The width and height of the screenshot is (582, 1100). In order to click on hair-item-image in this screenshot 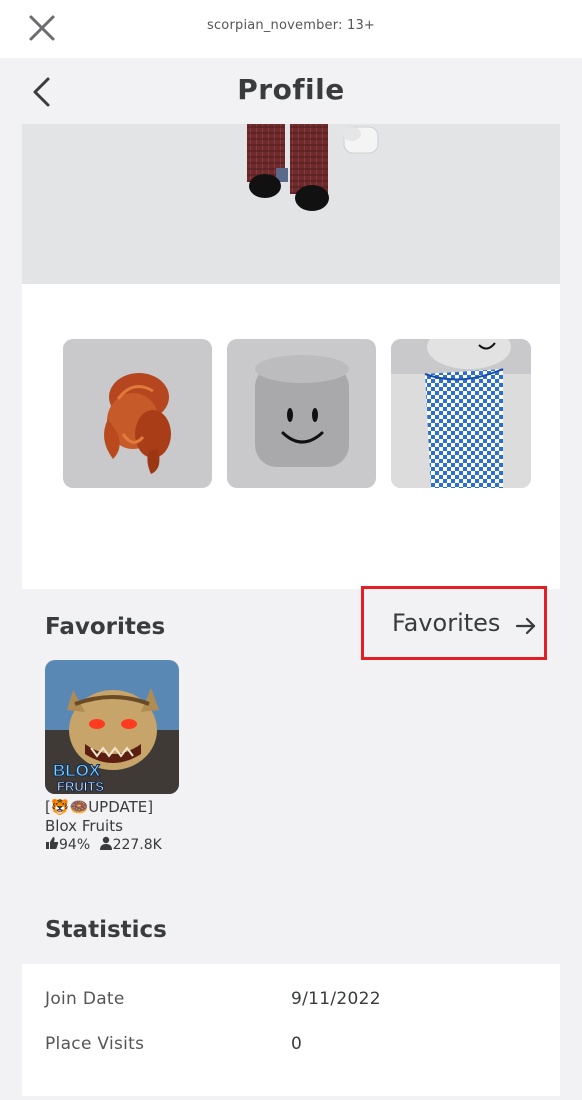, I will do `click(137, 423)`.